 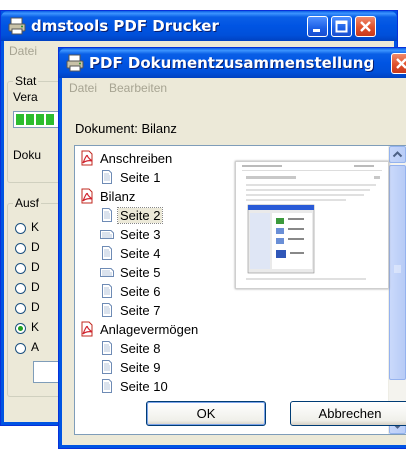 What do you see at coordinates (140, 215) in the screenshot?
I see `tree-item-label: Seite 2` at bounding box center [140, 215].